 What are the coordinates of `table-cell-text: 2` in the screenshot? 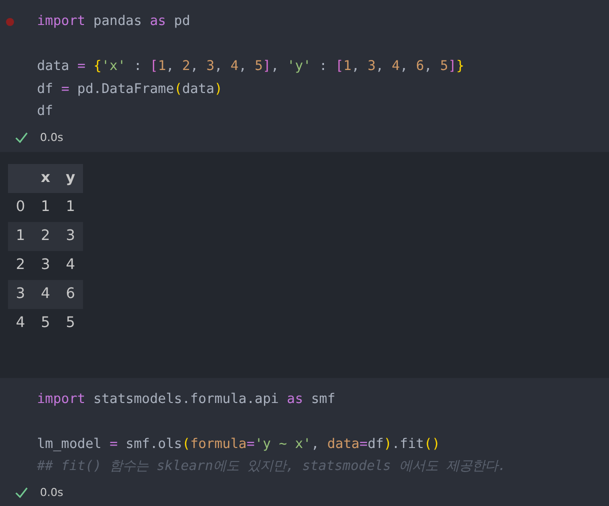 It's located at (46, 236).